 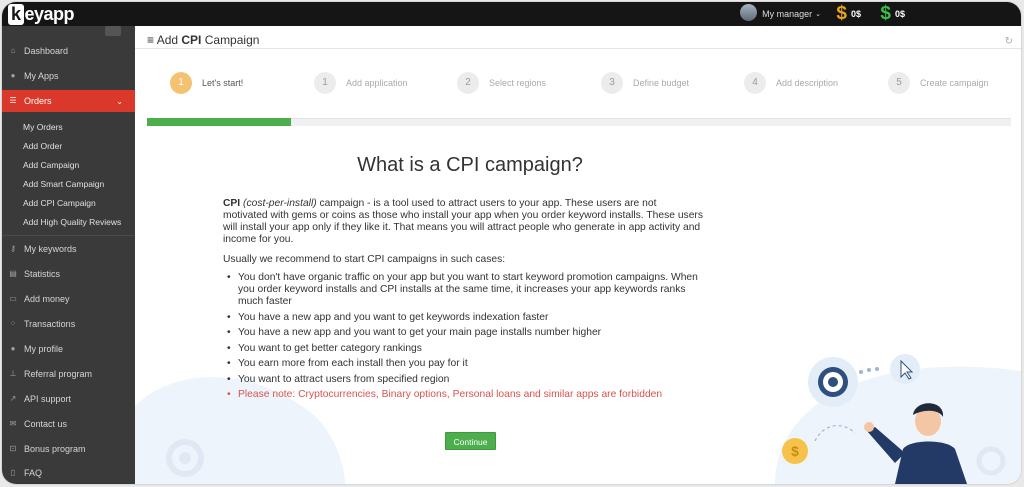 I want to click on sidebar-item-orders: ☰ Orders ⌄, so click(x=68, y=101).